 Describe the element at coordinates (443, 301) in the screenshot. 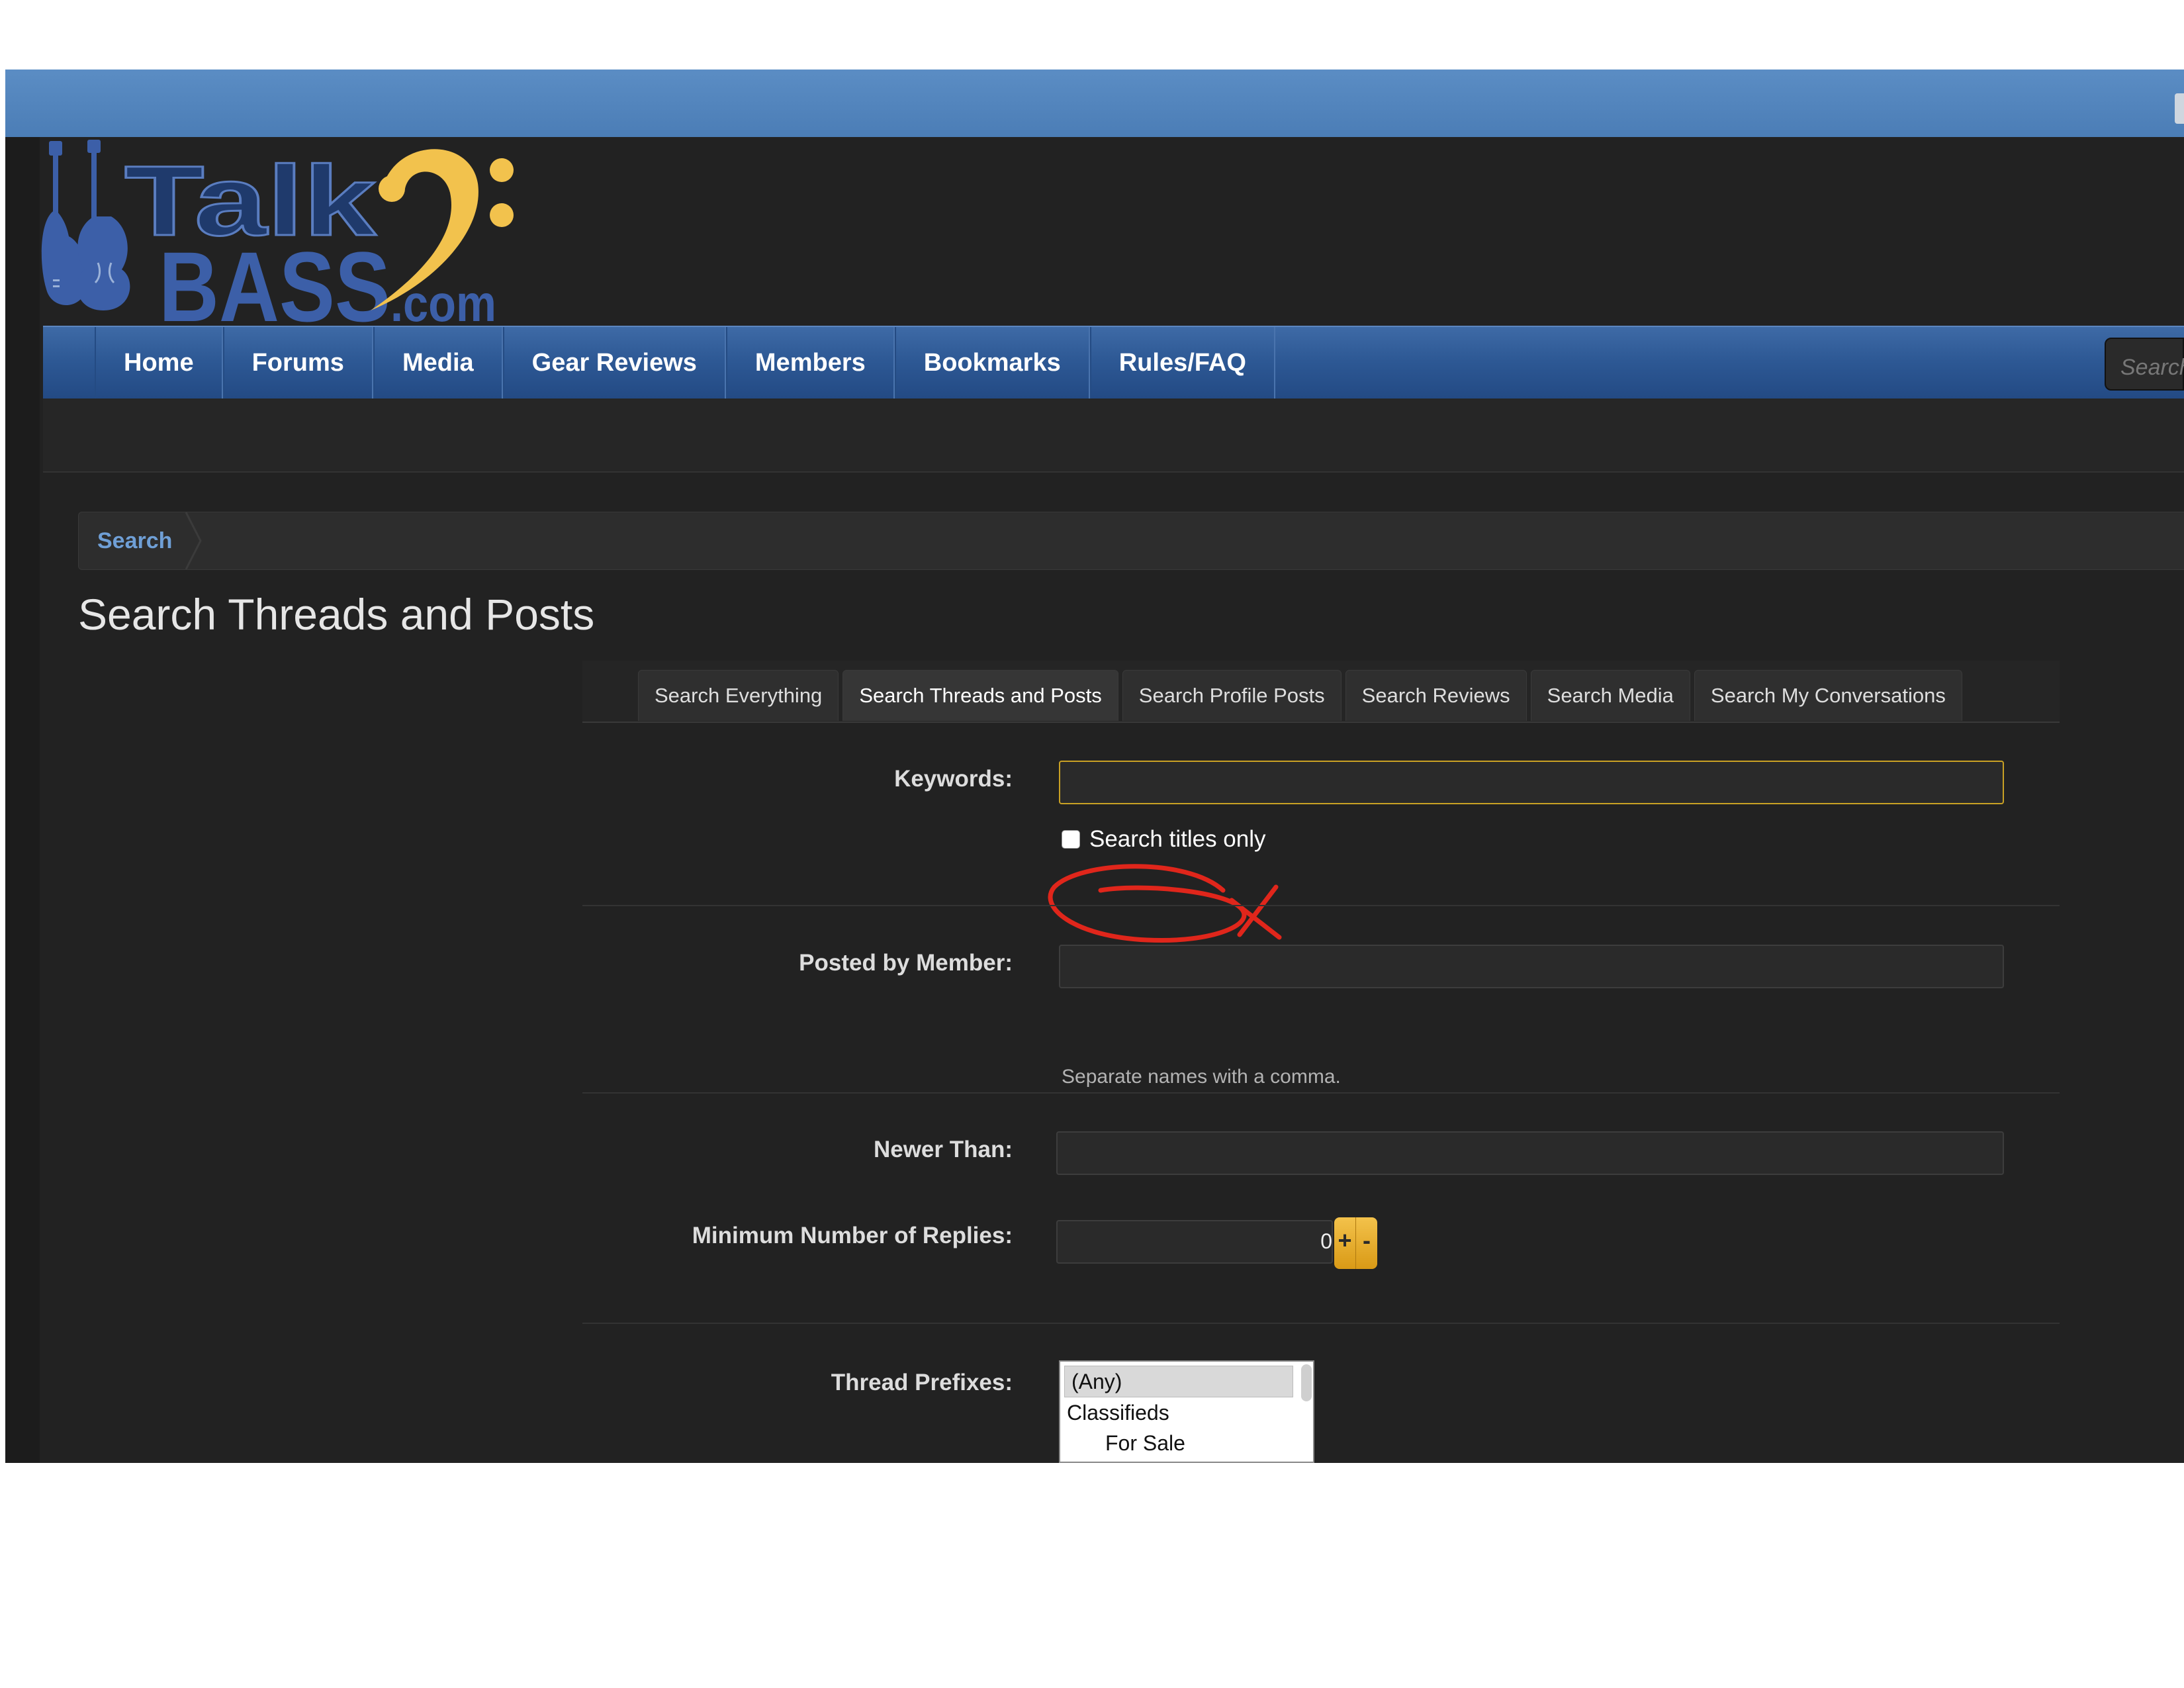

I see `logo-com-text: .com` at that location.